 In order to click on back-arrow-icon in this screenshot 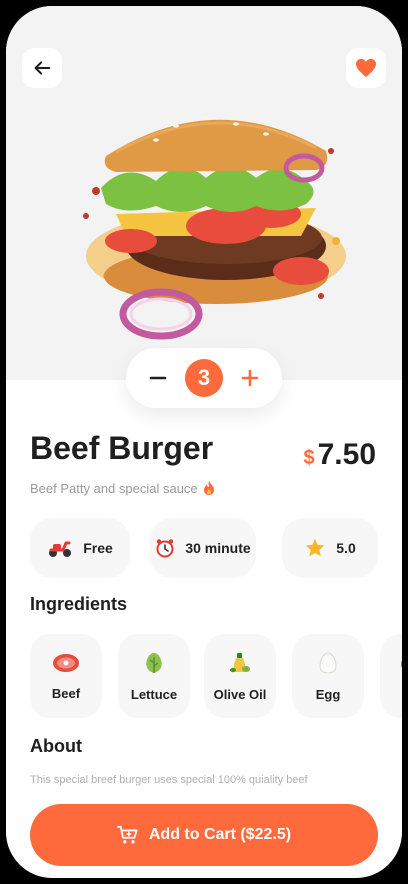, I will do `click(42, 68)`.